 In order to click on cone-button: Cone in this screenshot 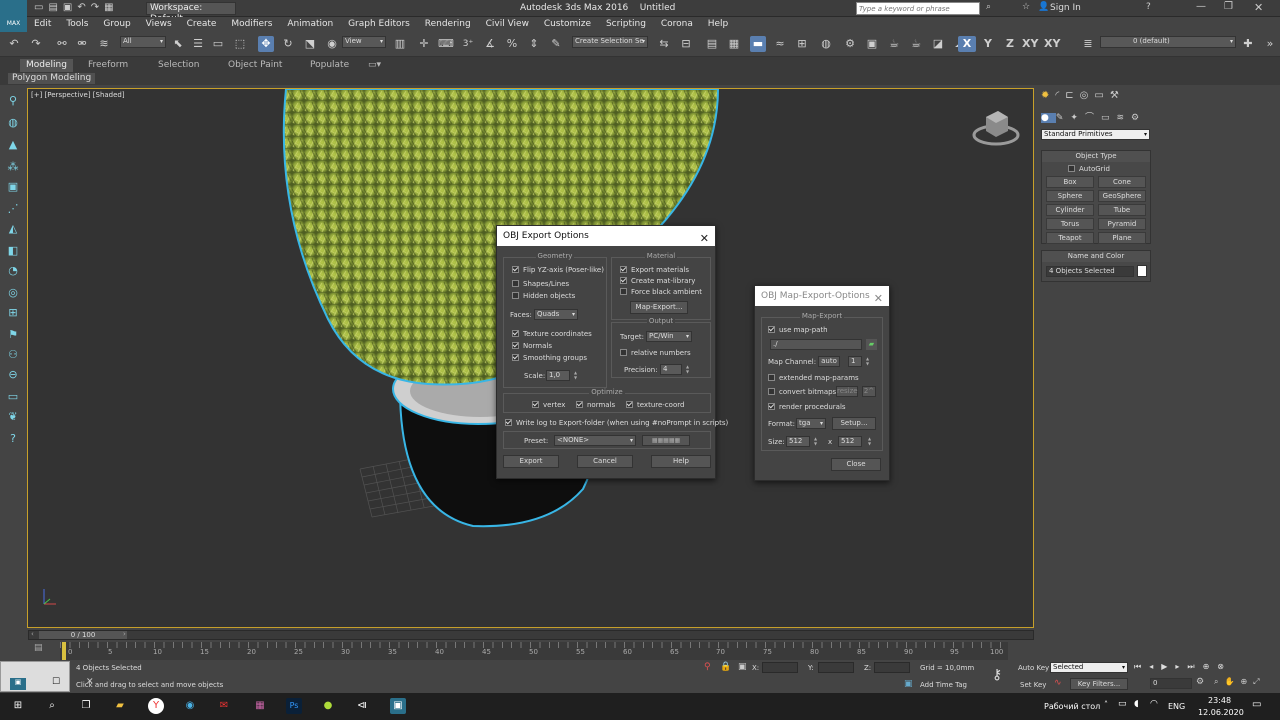, I will do `click(1122, 182)`.